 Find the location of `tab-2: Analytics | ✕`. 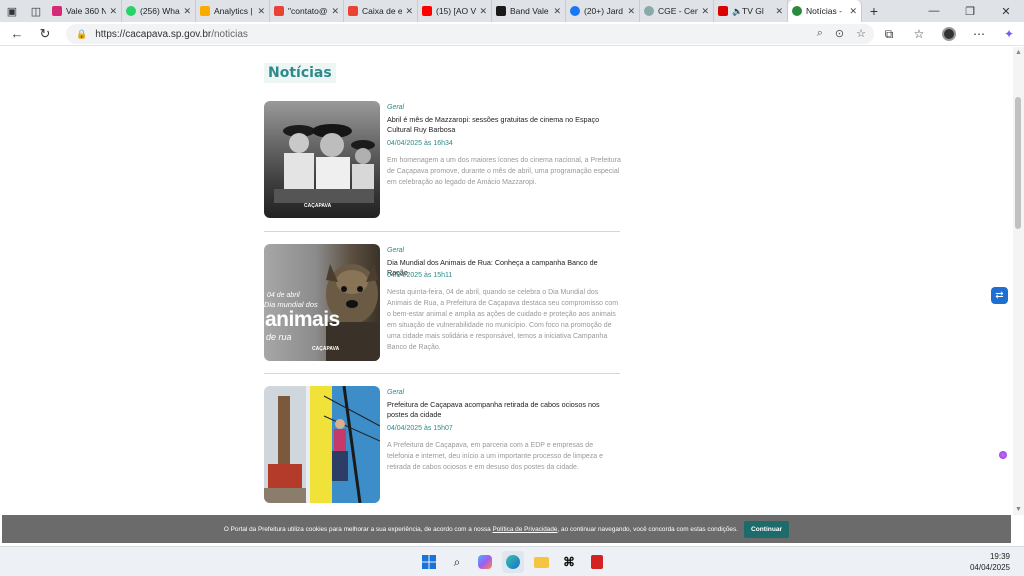

tab-2: Analytics | ✕ is located at coordinates (233, 11).